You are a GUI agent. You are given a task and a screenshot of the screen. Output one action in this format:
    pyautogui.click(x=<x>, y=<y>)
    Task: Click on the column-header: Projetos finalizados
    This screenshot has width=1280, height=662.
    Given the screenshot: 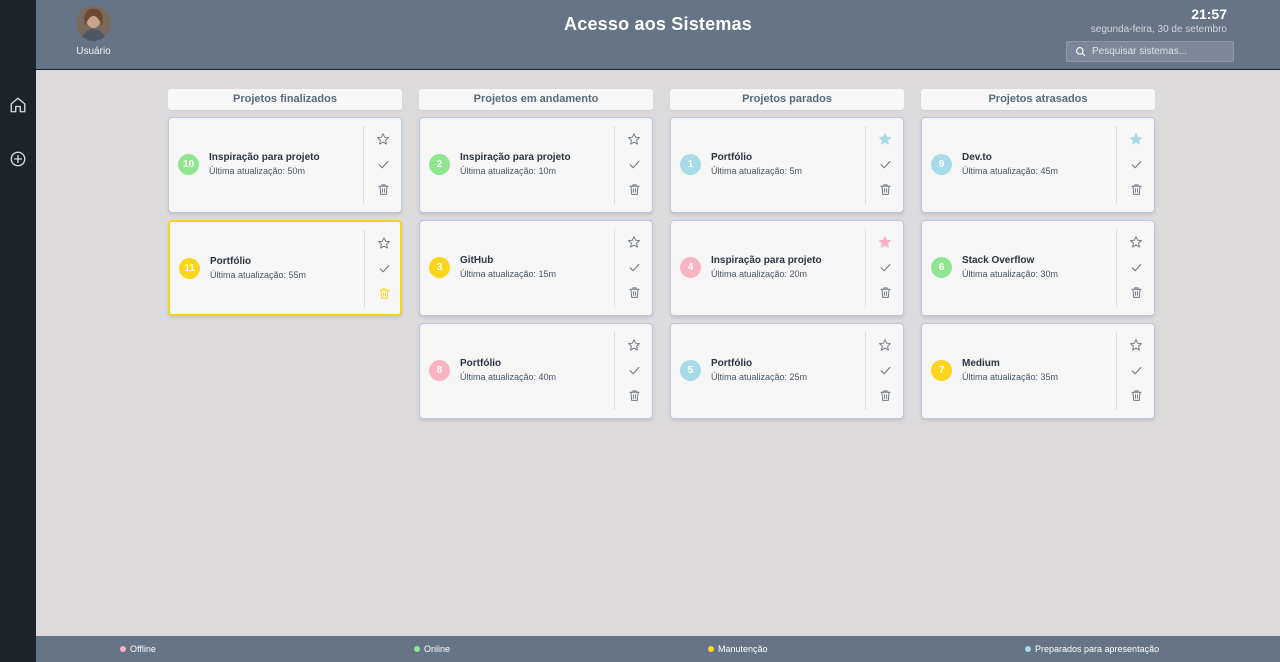 What is the action you would take?
    pyautogui.click(x=285, y=99)
    